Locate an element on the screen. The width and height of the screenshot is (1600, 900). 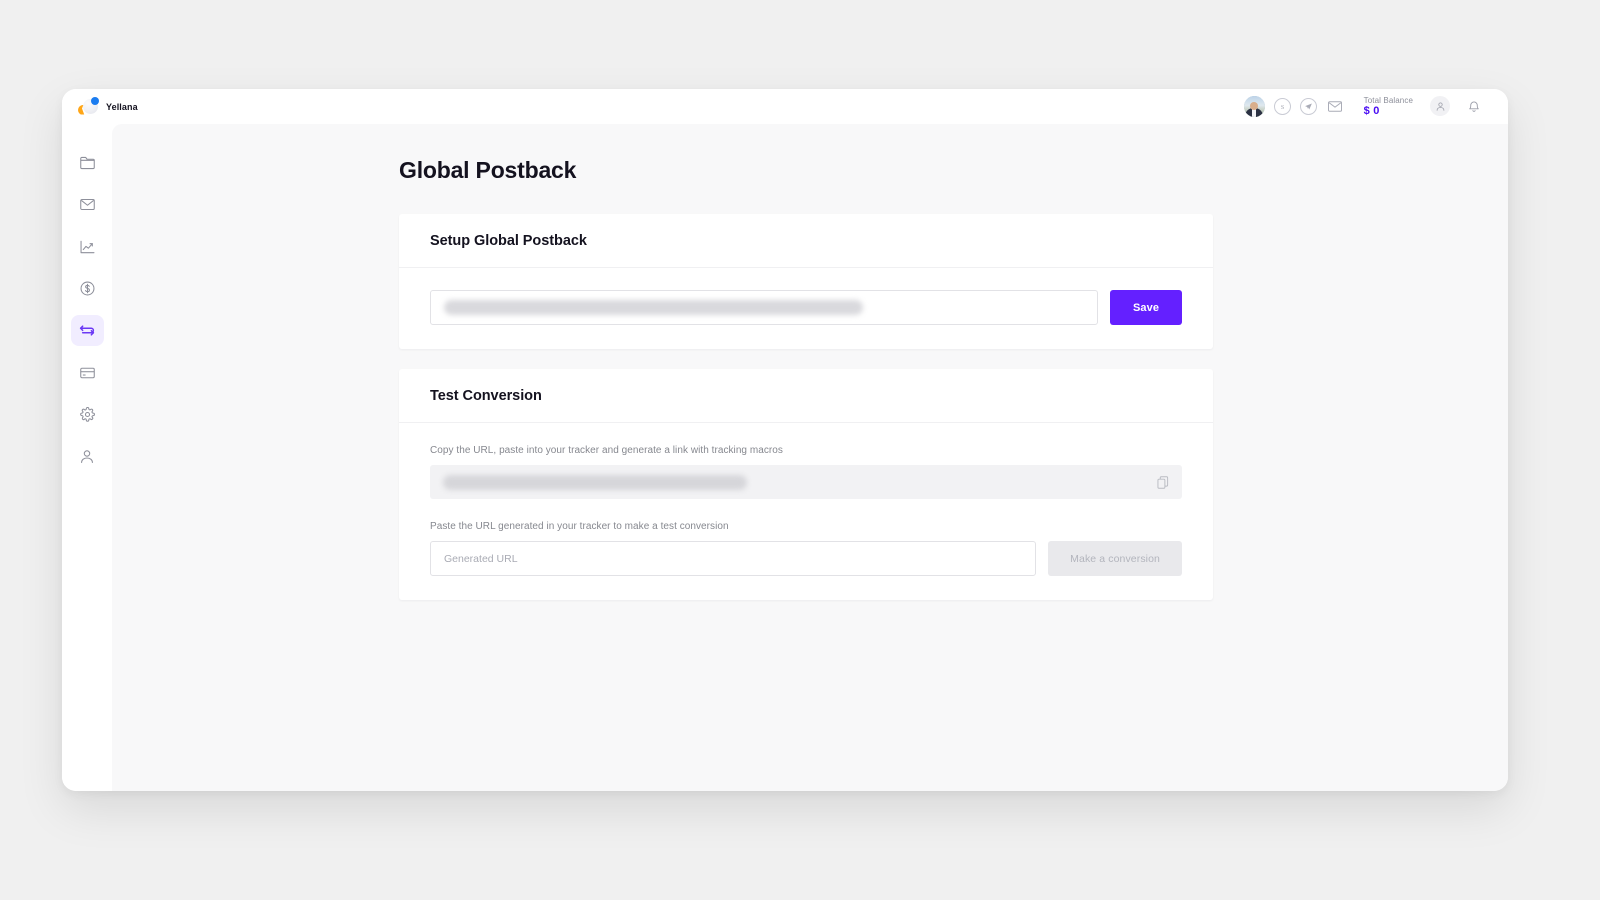
sidebar-item-finances is located at coordinates (87, 288).